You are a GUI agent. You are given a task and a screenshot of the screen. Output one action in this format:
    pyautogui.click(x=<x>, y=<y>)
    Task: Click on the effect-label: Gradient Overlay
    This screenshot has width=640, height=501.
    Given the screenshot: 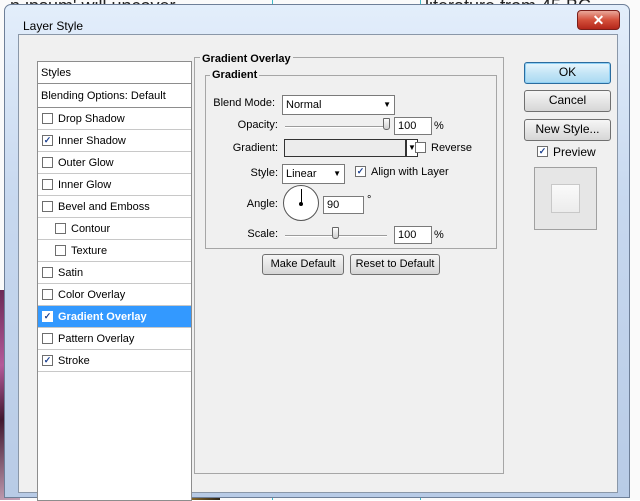 What is the action you would take?
    pyautogui.click(x=102, y=317)
    